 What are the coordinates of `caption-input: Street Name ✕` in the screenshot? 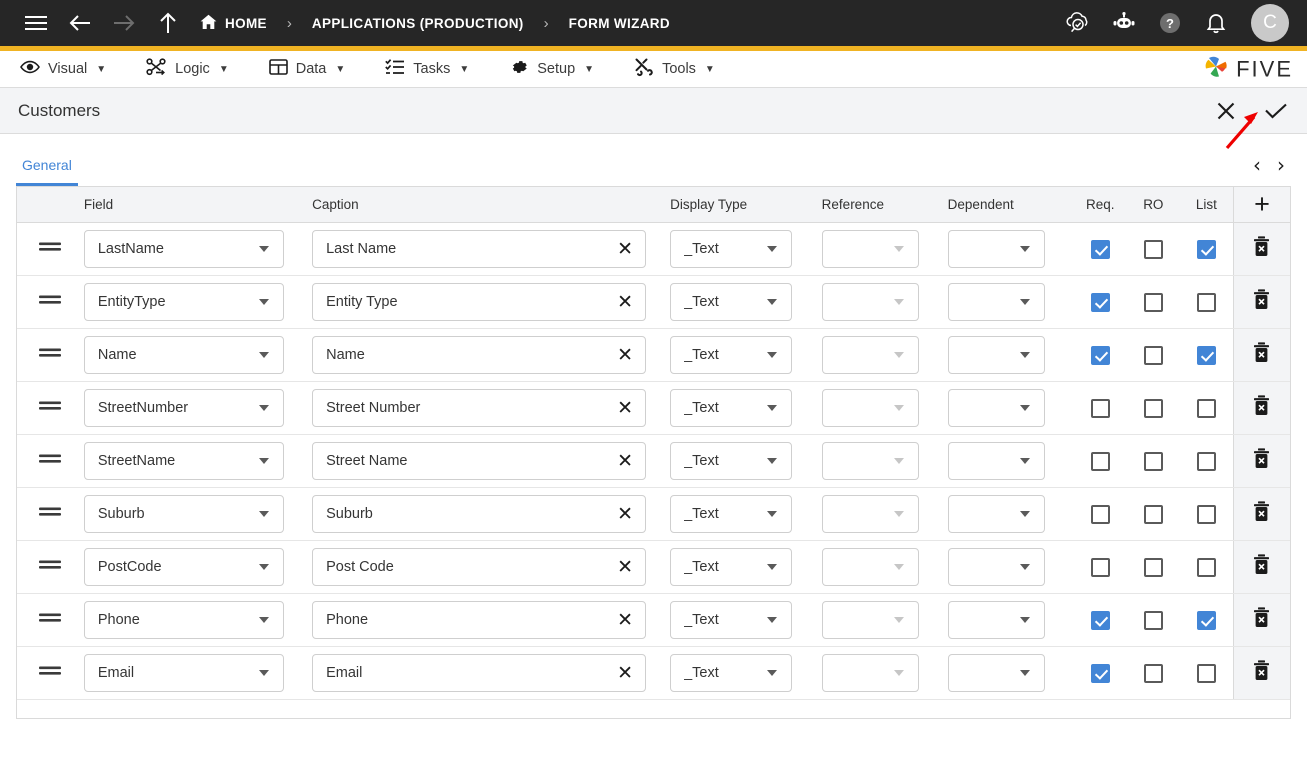 It's located at (479, 461).